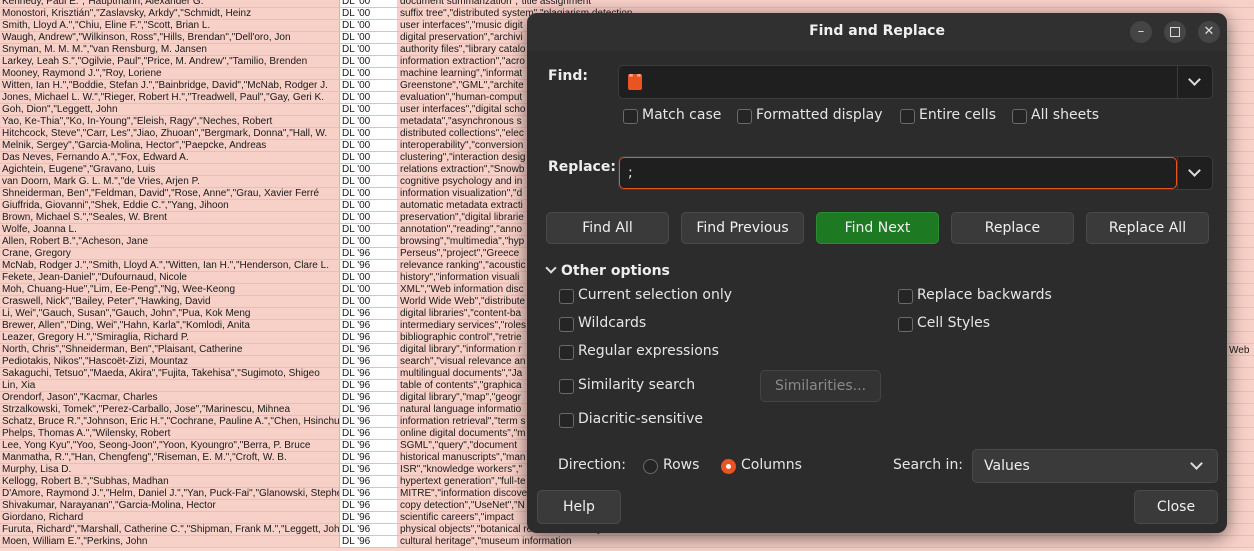 The image size is (1254, 551). What do you see at coordinates (928, 465) in the screenshot?
I see `search-in-label: Search in:` at bounding box center [928, 465].